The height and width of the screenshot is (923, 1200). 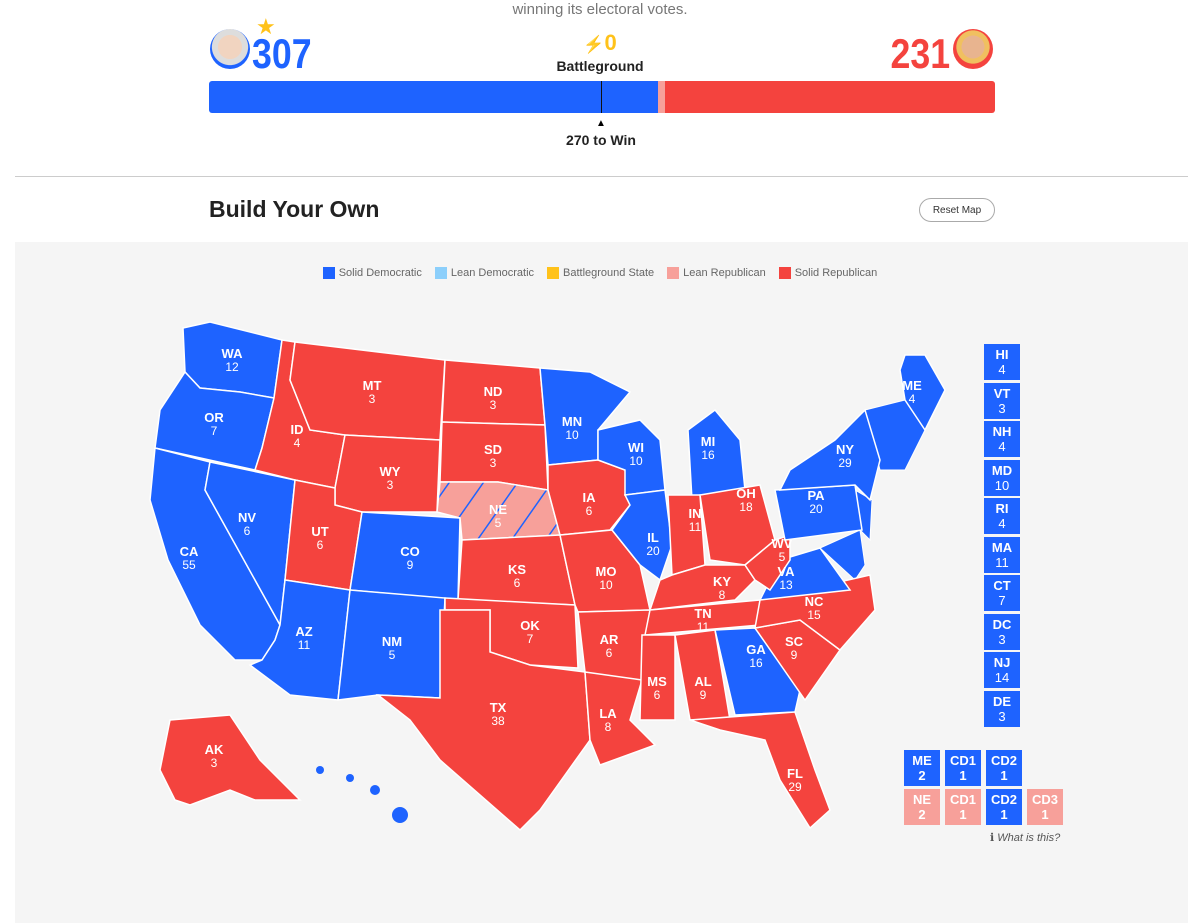 What do you see at coordinates (814, 601) in the screenshot?
I see `state-label-abbr: NC` at bounding box center [814, 601].